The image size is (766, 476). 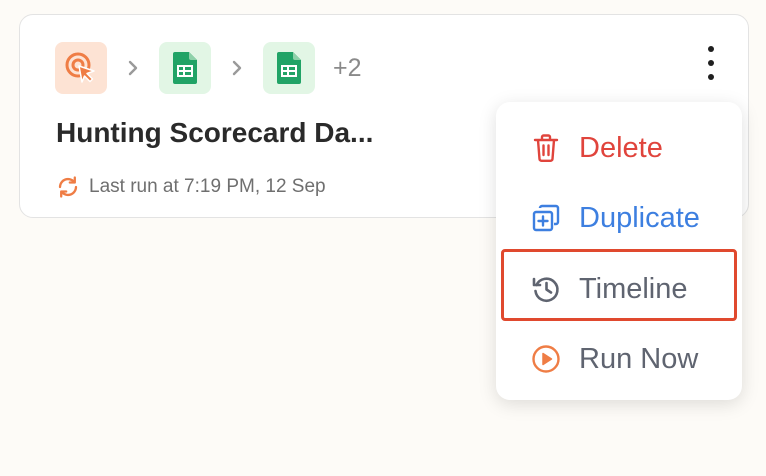 I want to click on delete-menu-item: Delete, so click(x=619, y=148).